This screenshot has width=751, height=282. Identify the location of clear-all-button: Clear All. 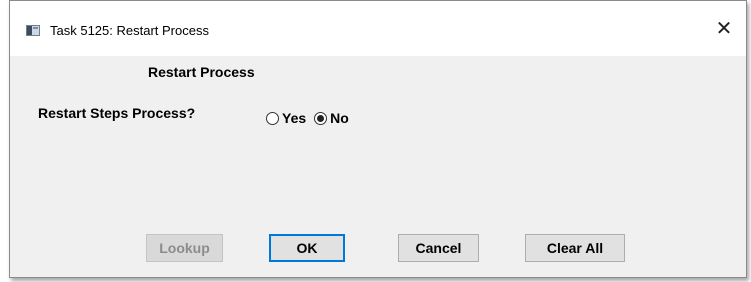
(575, 248).